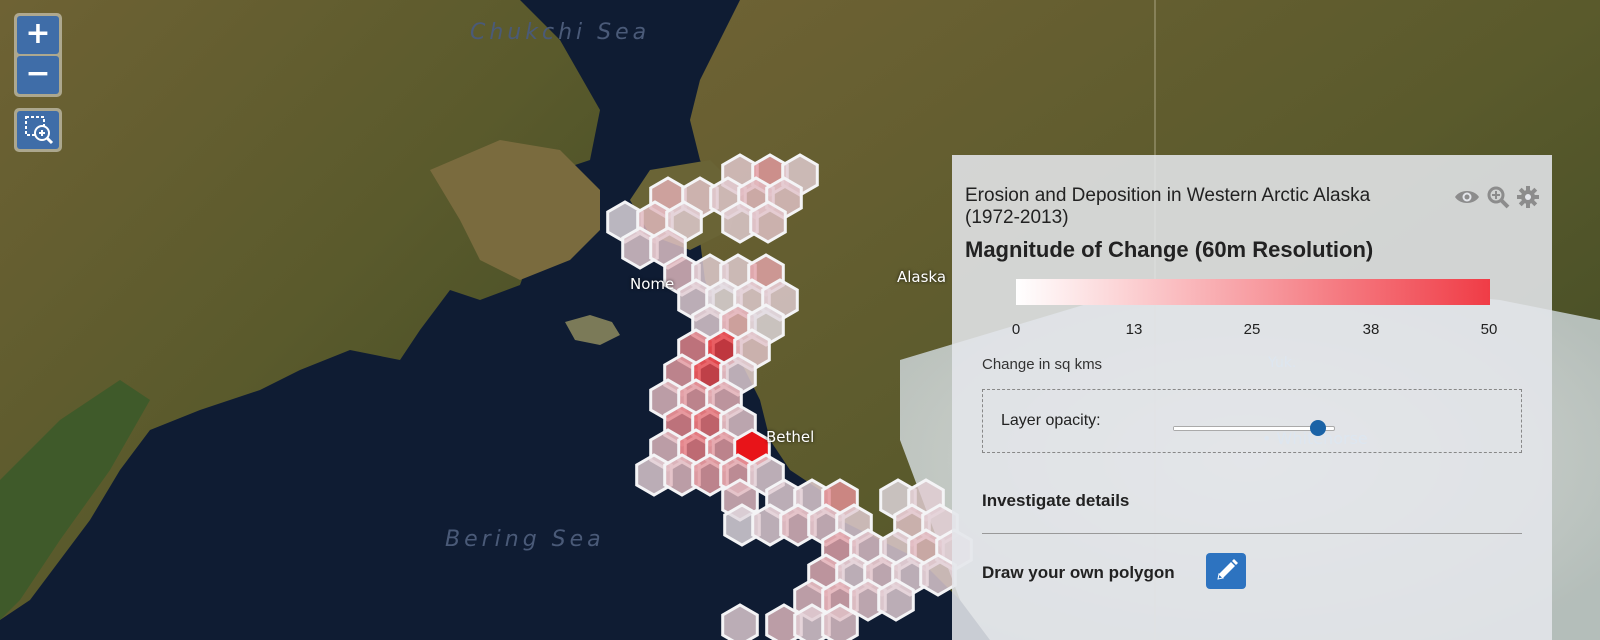 The image size is (1600, 640). What do you see at coordinates (38, 35) in the screenshot?
I see `zoom-in-button: +` at bounding box center [38, 35].